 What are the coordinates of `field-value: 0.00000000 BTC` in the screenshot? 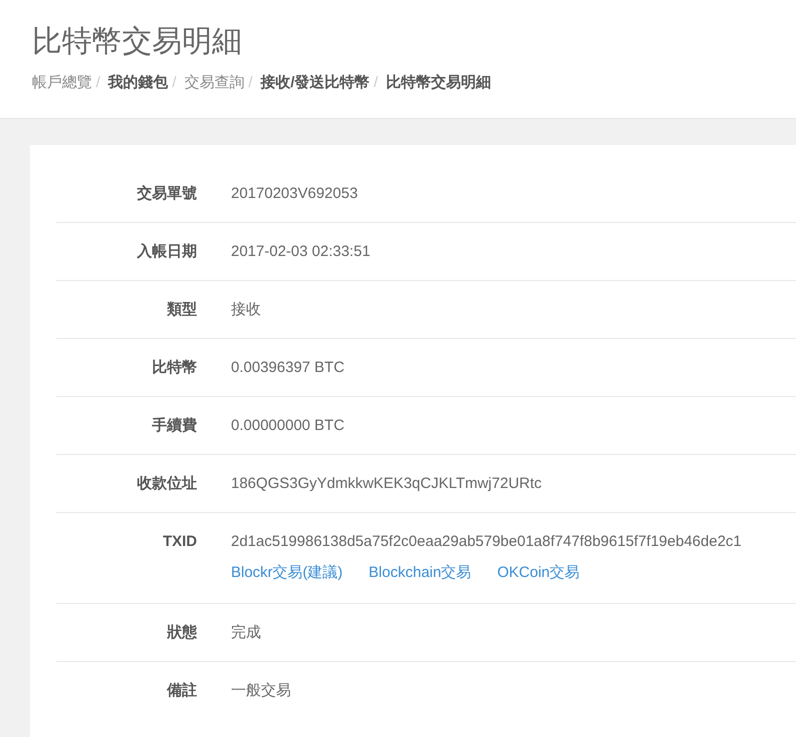 It's located at (287, 426).